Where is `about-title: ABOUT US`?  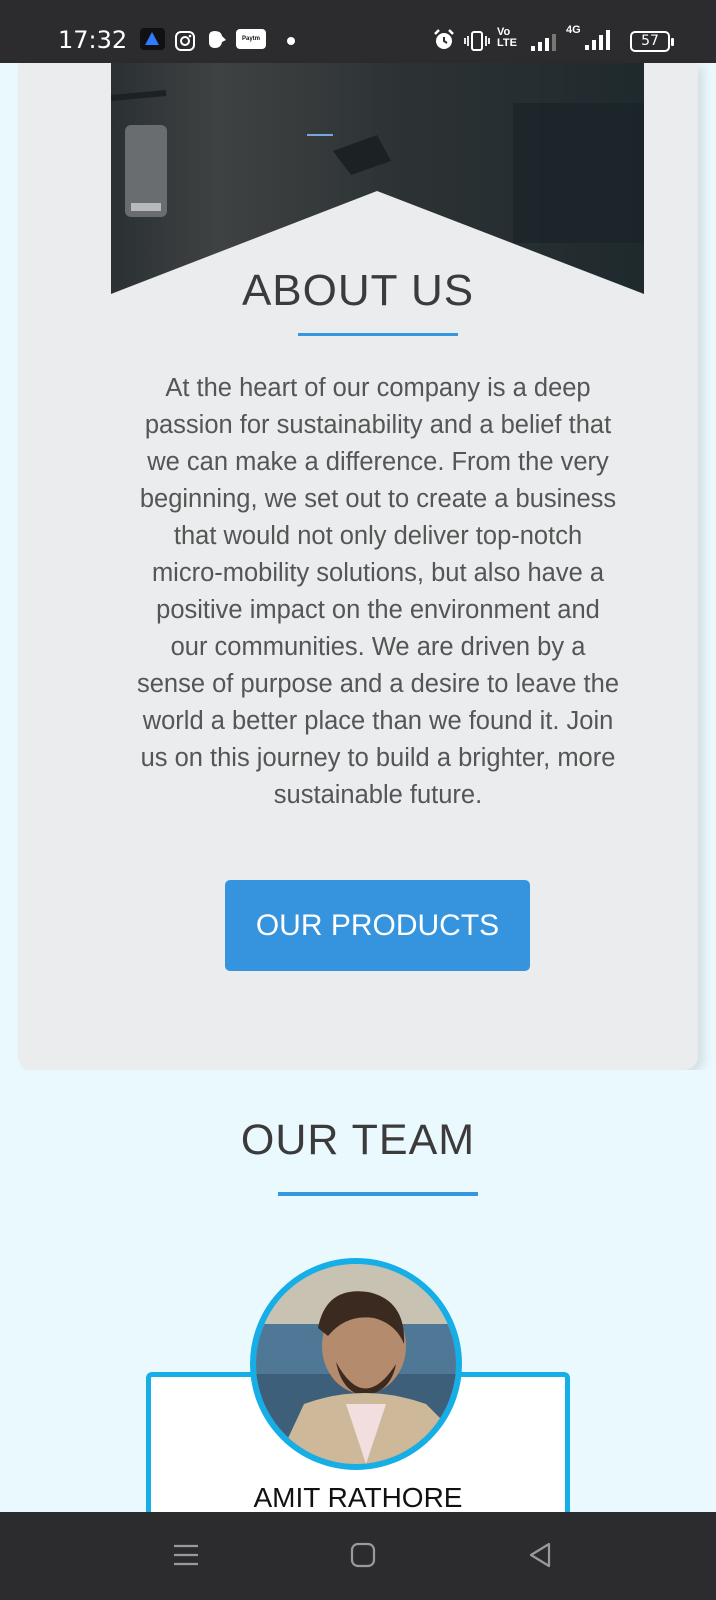
about-title: ABOUT US is located at coordinates (358, 290).